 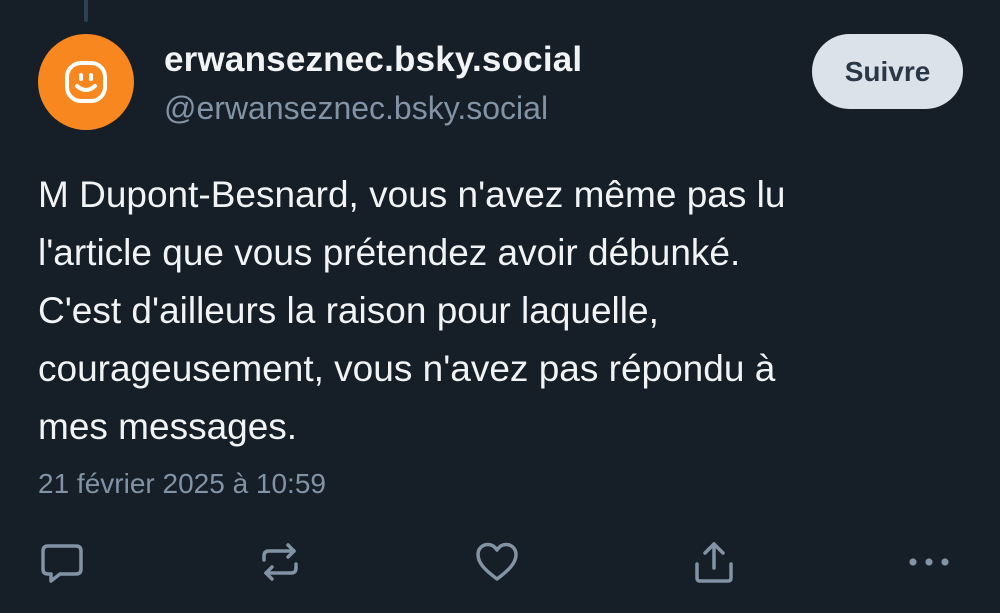 I want to click on more-options-icon, so click(x=929, y=562).